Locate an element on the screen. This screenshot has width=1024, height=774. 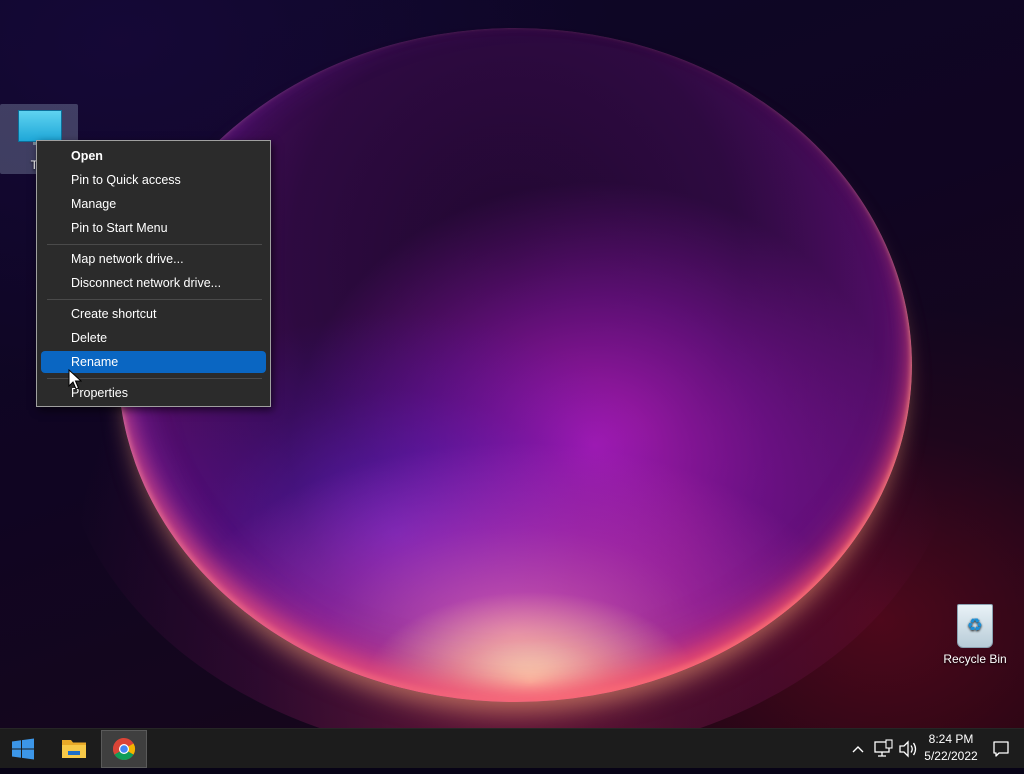
menu-item-label: Create shortcut is located at coordinates (114, 314).